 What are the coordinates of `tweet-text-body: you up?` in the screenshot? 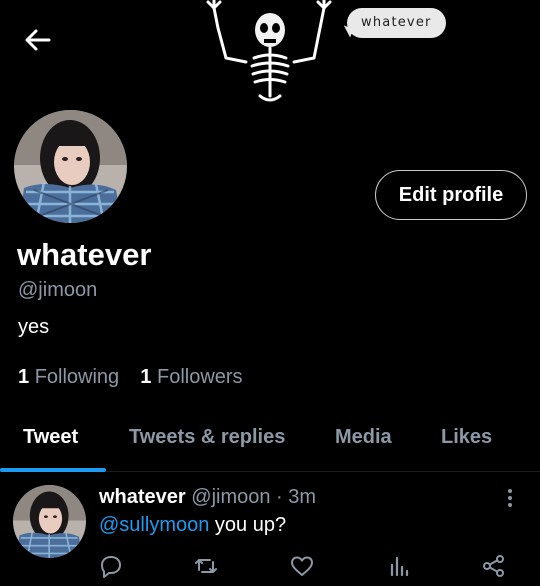 It's located at (248, 525).